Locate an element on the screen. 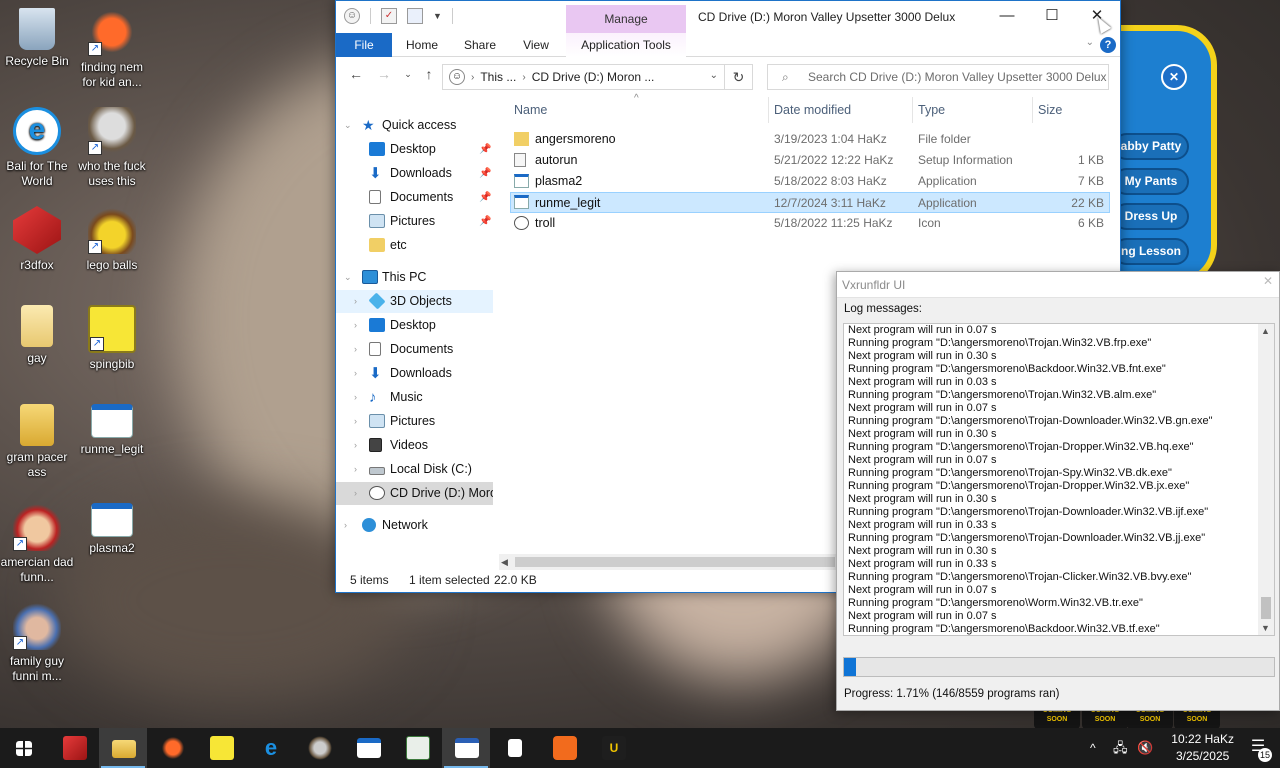 This screenshot has width=1280, height=768. nav-qa-etc: etc is located at coordinates (414, 245).